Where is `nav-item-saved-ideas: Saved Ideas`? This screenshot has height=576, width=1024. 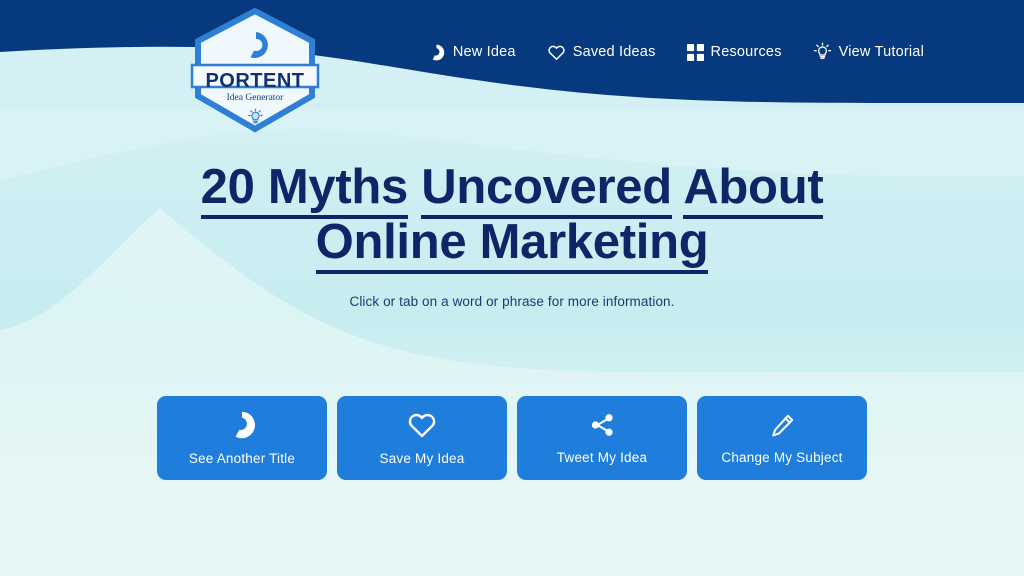 nav-item-saved-ideas: Saved Ideas is located at coordinates (601, 52).